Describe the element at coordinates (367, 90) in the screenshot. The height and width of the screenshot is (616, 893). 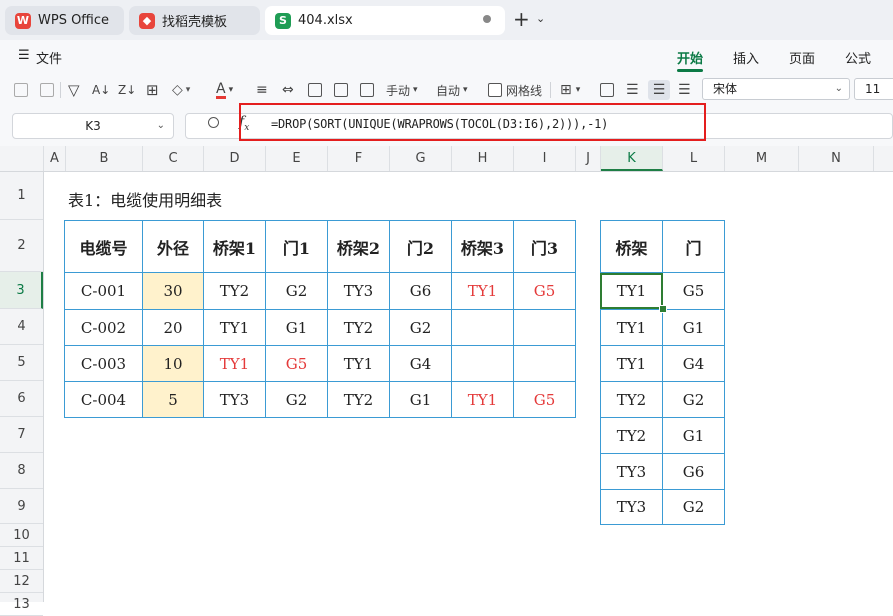
I see `indent-icon` at that location.